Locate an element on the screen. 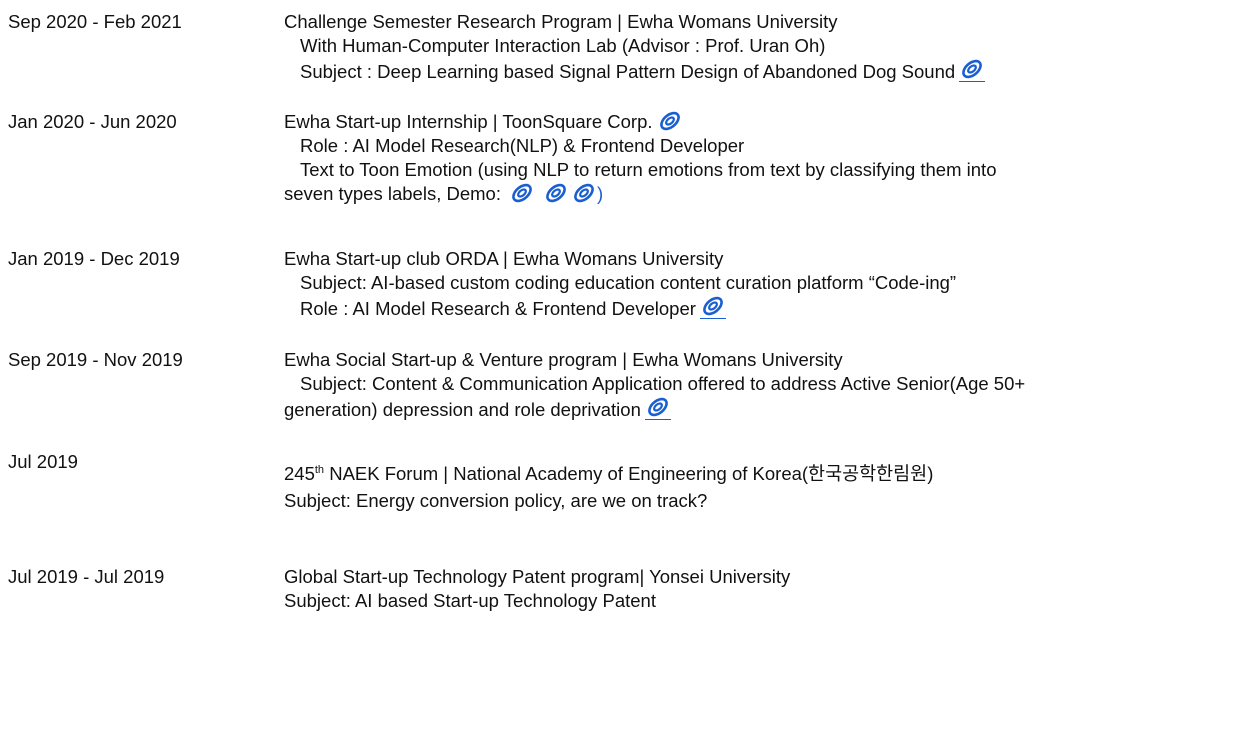  entry-description-cont: seven types labels, Demo:) is located at coordinates (759, 194).